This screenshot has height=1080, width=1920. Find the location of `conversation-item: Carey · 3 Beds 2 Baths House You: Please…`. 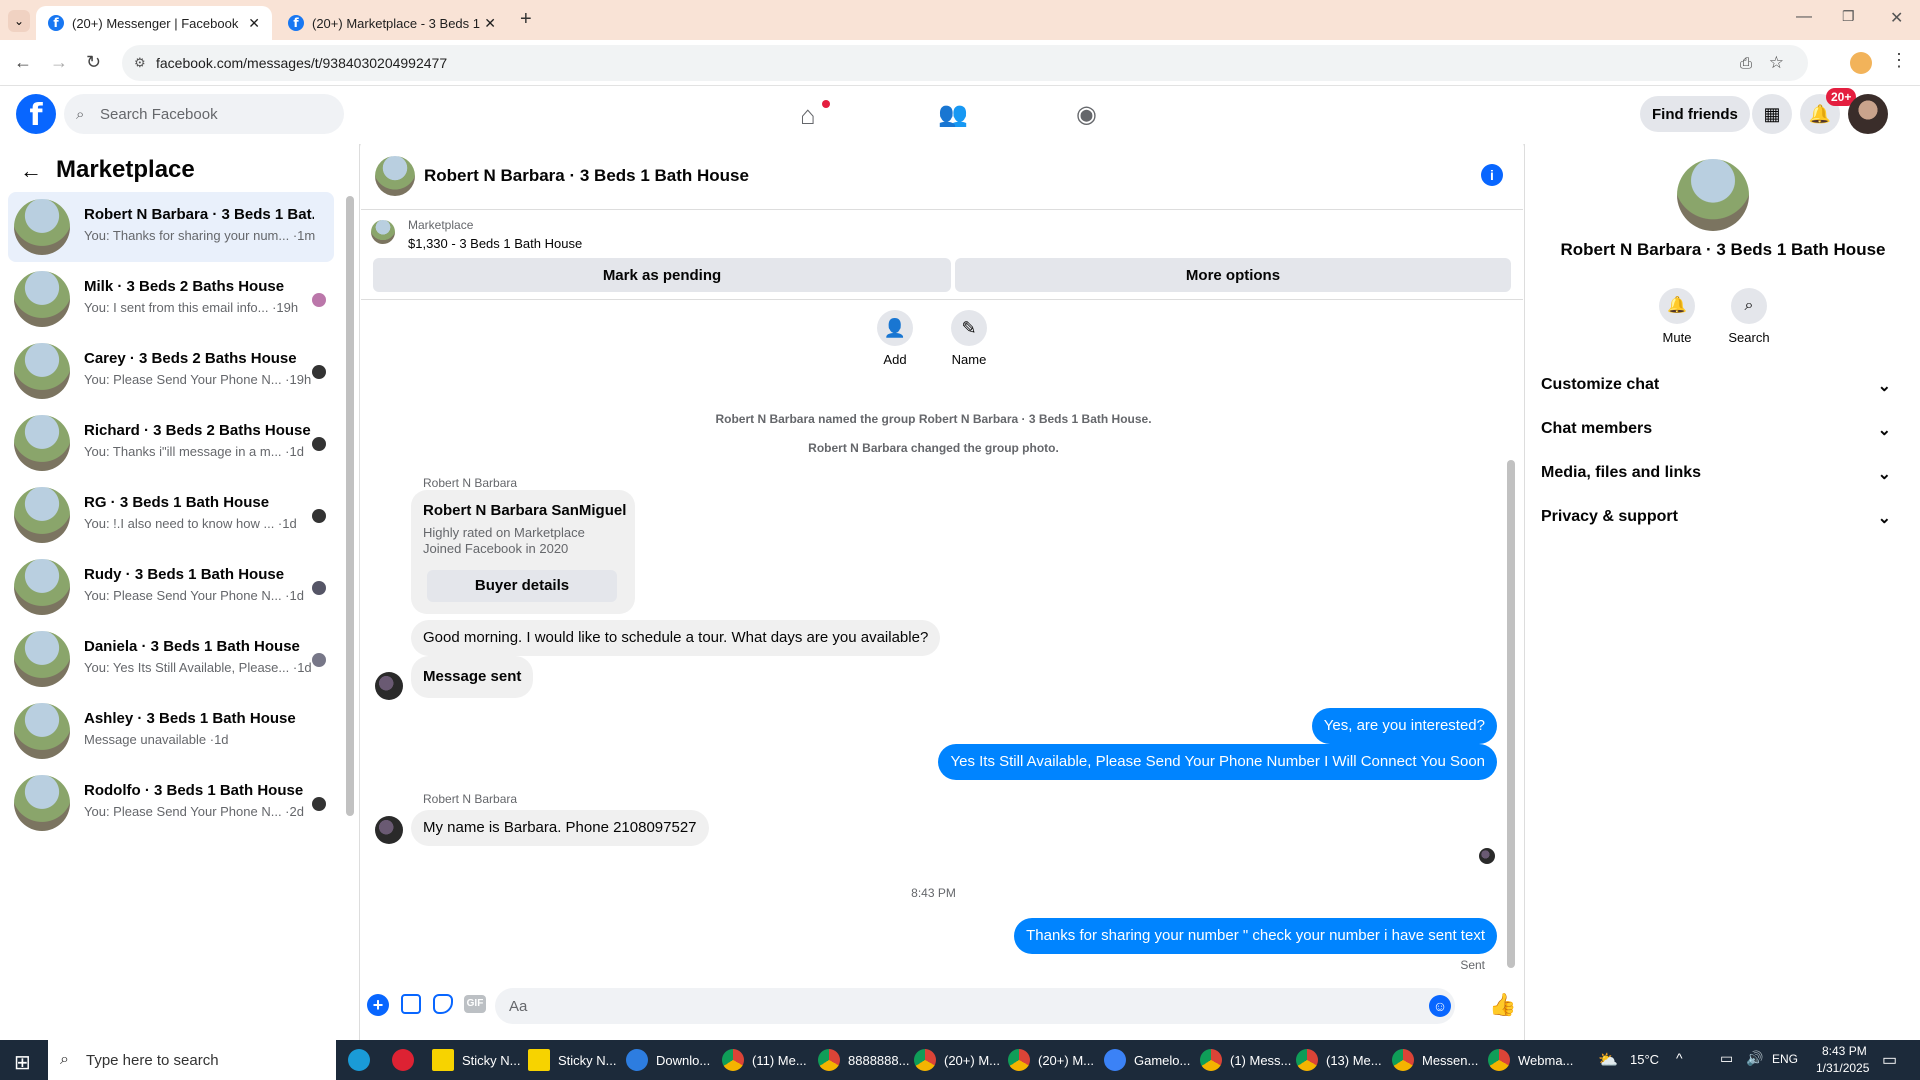

conversation-item: Carey · 3 Beds 2 Baths House You: Please… is located at coordinates (171, 371).